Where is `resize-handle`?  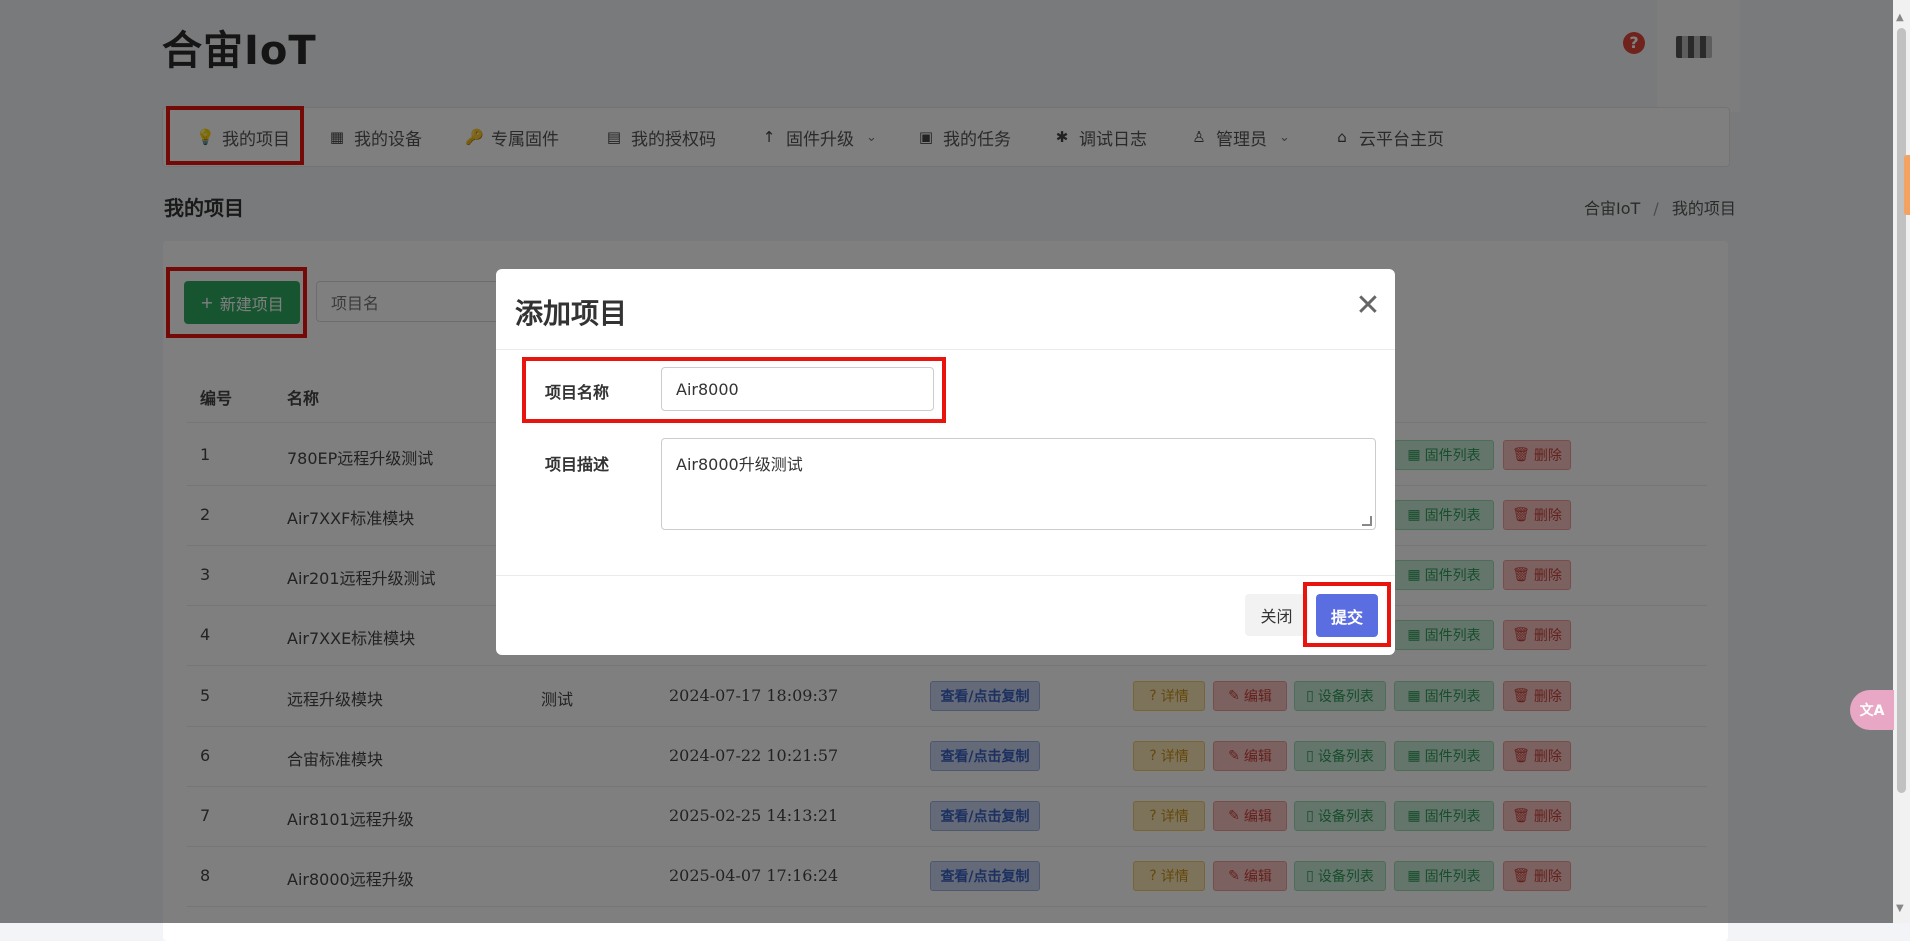
resize-handle is located at coordinates (1367, 521).